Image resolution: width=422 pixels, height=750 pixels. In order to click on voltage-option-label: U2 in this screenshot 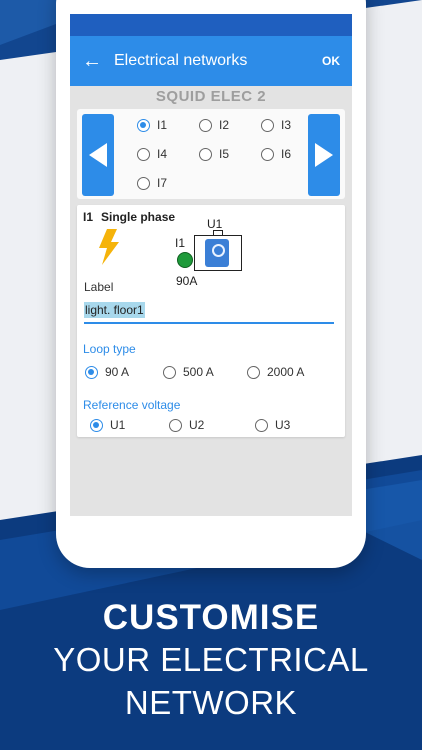, I will do `click(197, 425)`.